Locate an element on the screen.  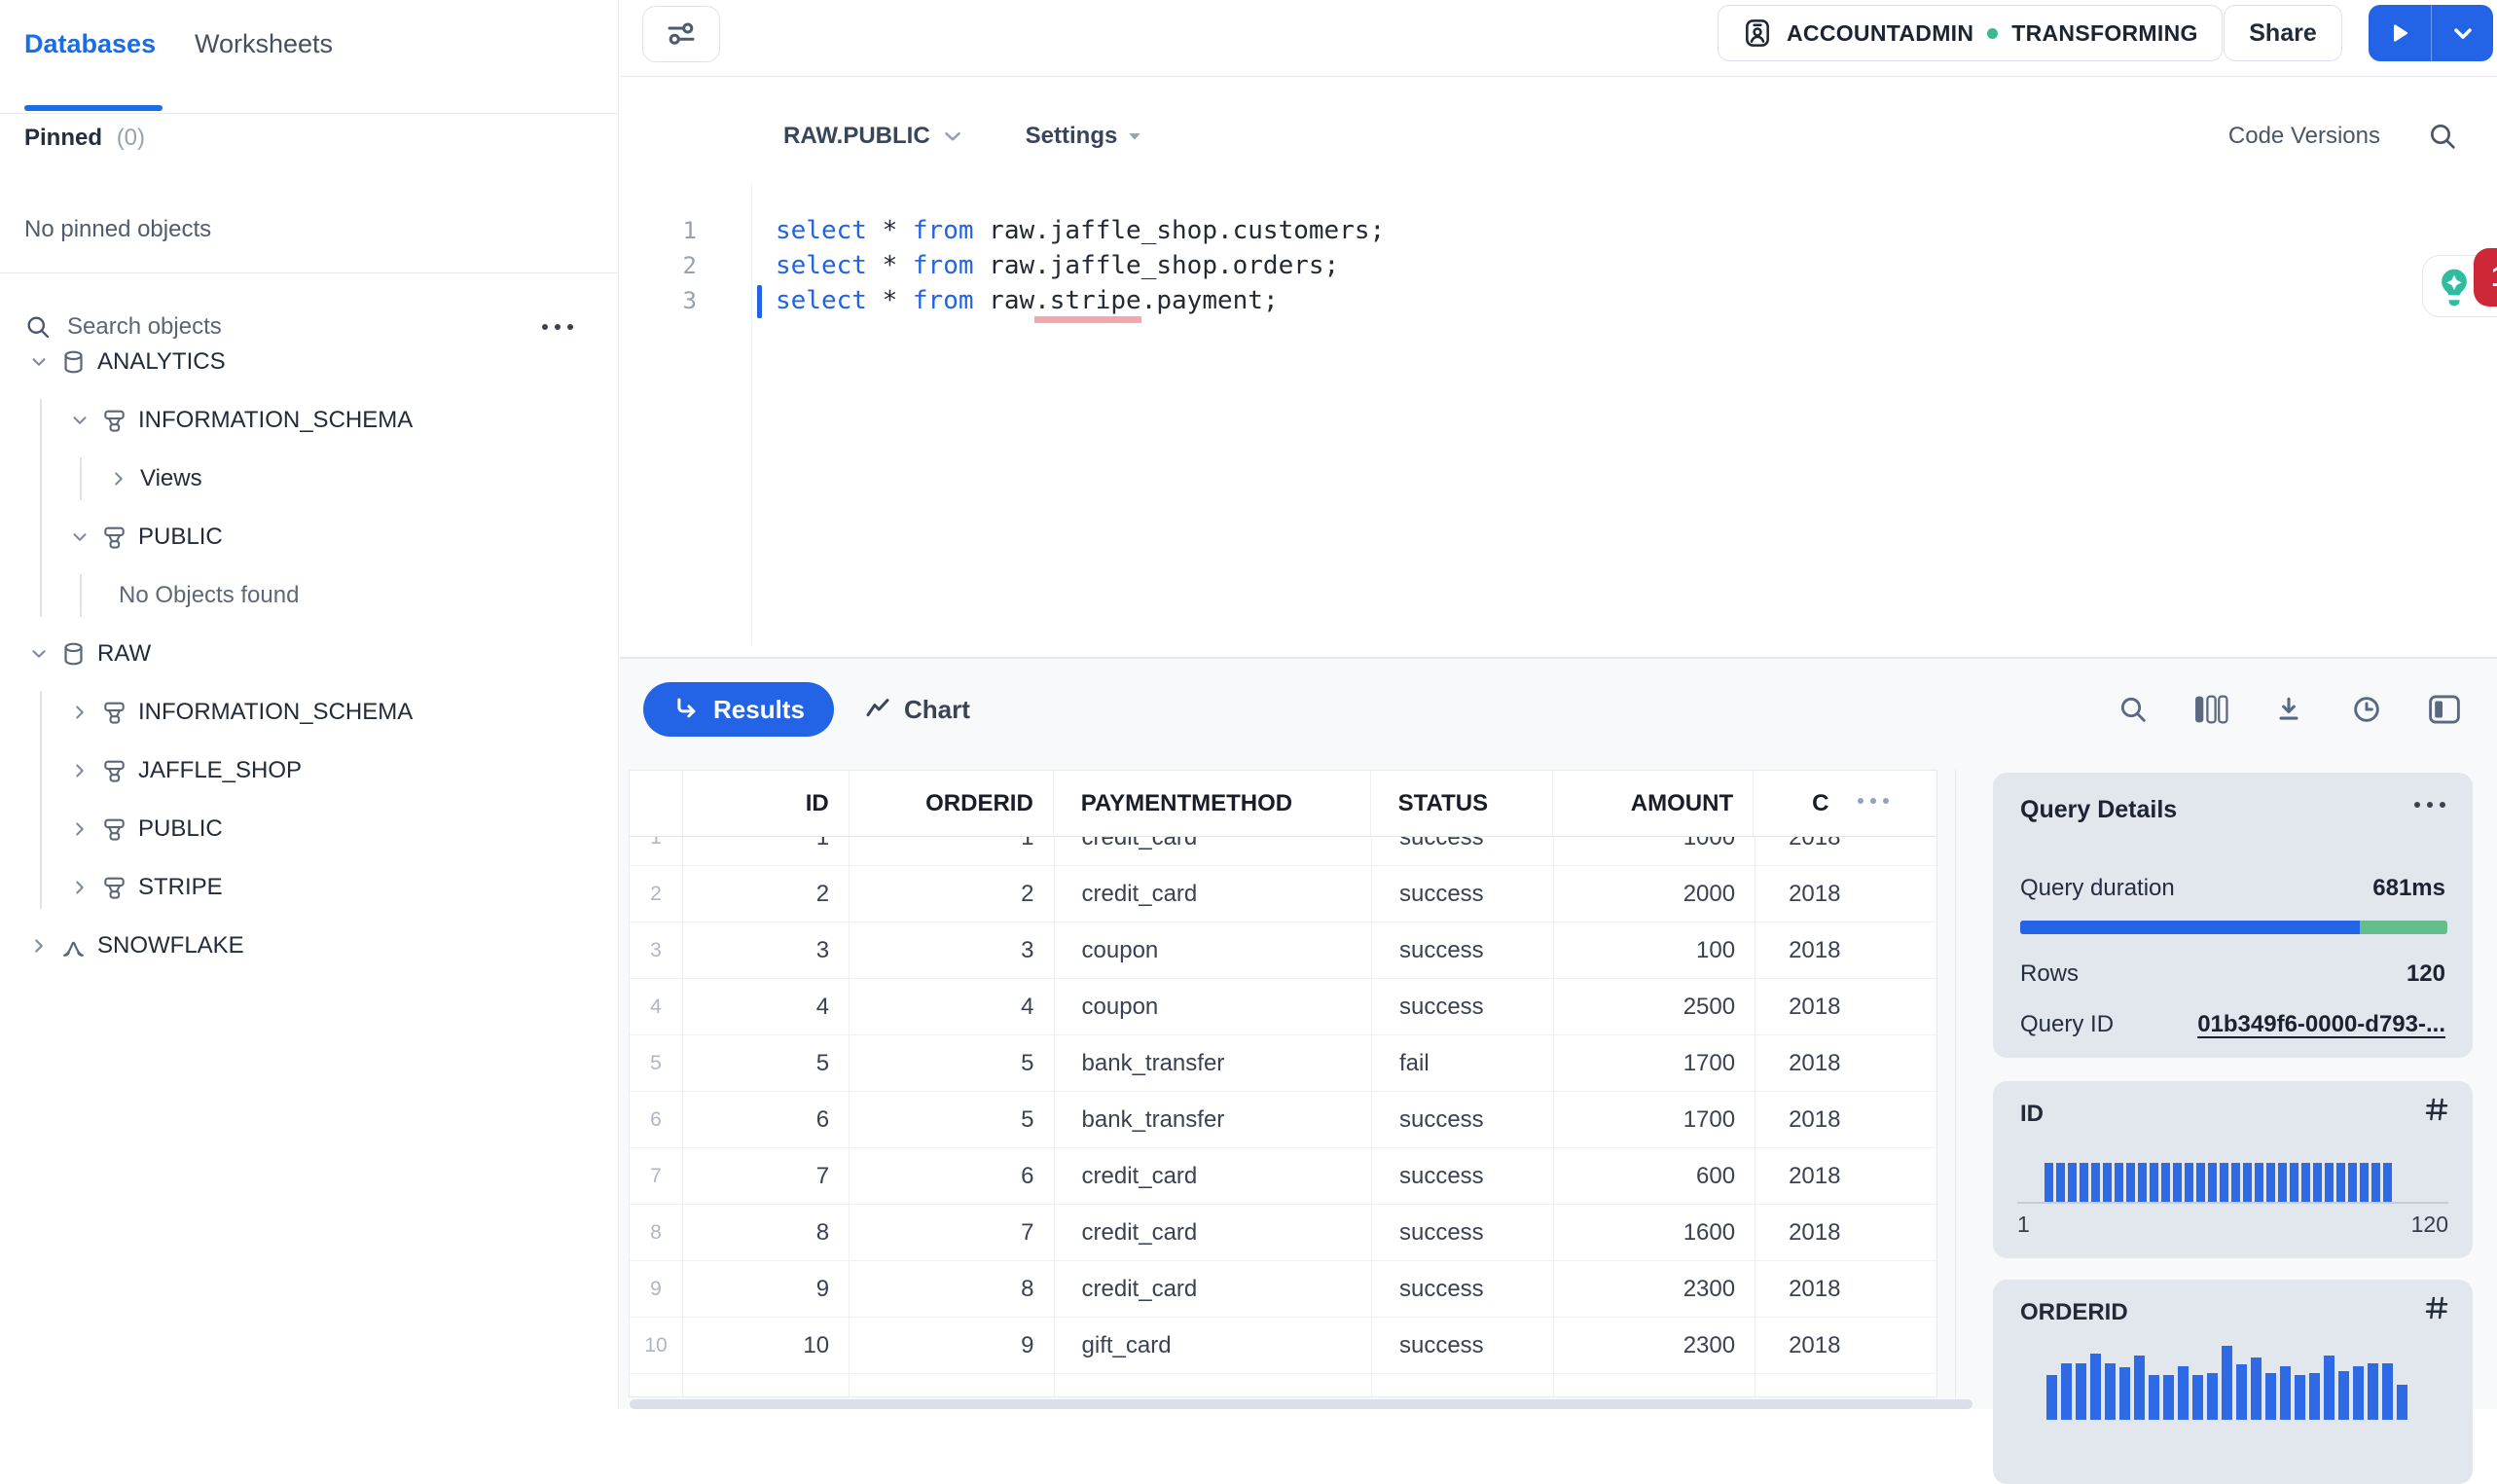
chart-tab-label: Chart is located at coordinates (937, 709).